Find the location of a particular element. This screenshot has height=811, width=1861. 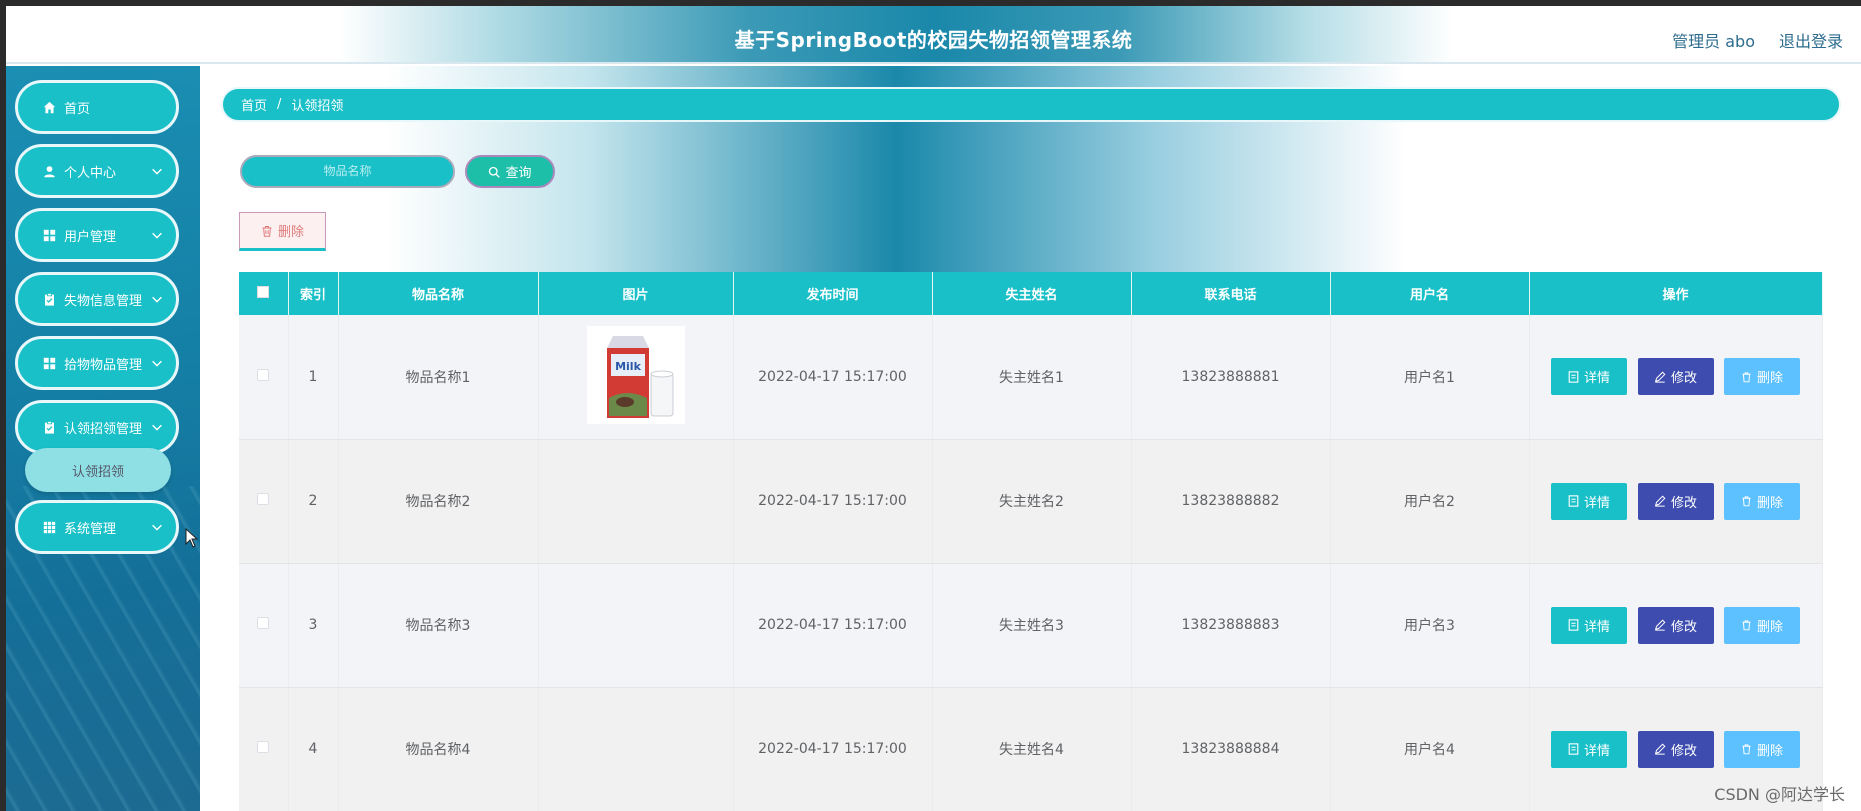

cell-index: 3 is located at coordinates (313, 625).